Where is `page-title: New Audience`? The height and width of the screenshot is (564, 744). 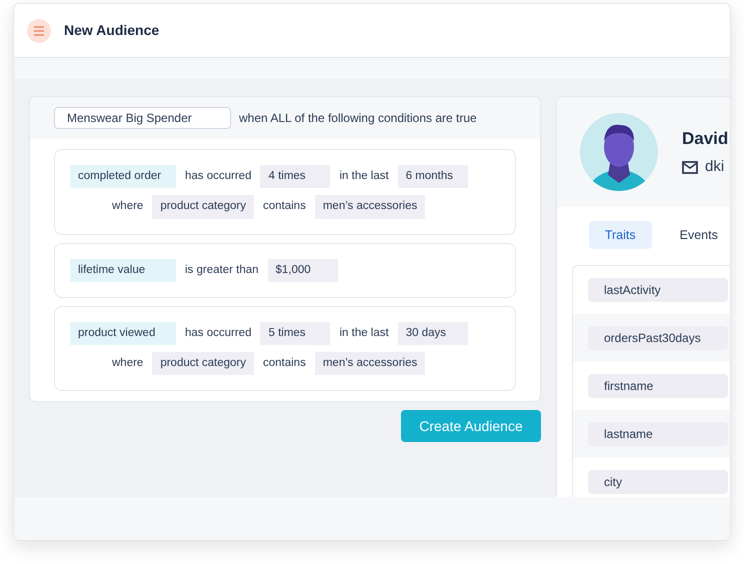 page-title: New Audience is located at coordinates (112, 30).